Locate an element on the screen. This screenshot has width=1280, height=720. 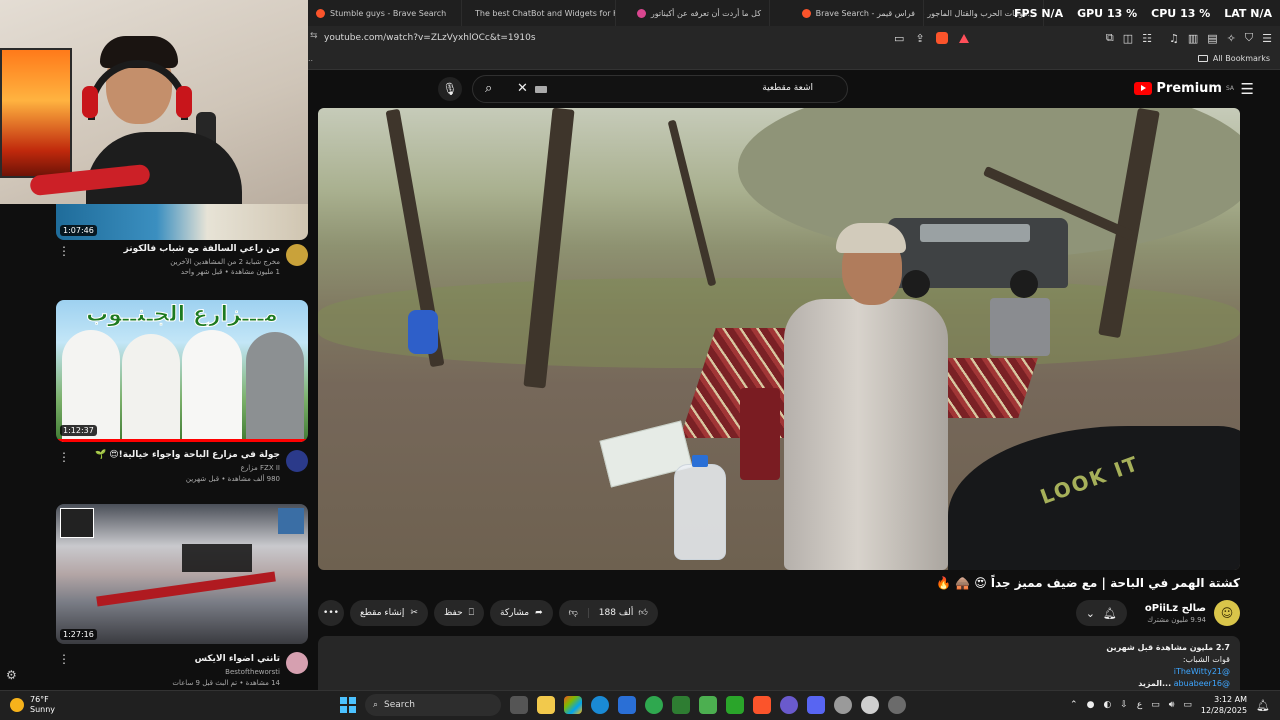
extensions-icon: ⧉ is located at coordinates (1110, 38).